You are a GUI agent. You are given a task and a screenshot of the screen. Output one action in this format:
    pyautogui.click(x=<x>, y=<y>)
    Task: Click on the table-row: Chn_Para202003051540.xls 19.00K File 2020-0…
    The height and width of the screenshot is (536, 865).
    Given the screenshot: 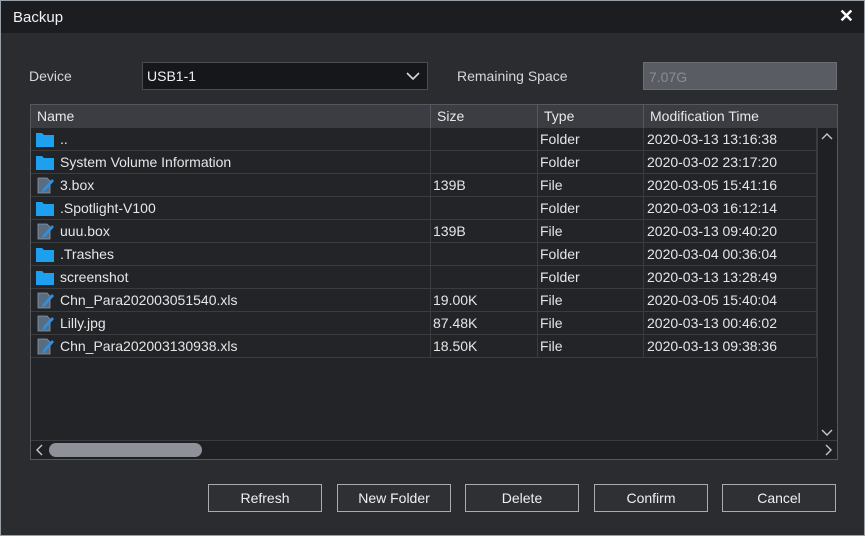 What is the action you would take?
    pyautogui.click(x=424, y=300)
    